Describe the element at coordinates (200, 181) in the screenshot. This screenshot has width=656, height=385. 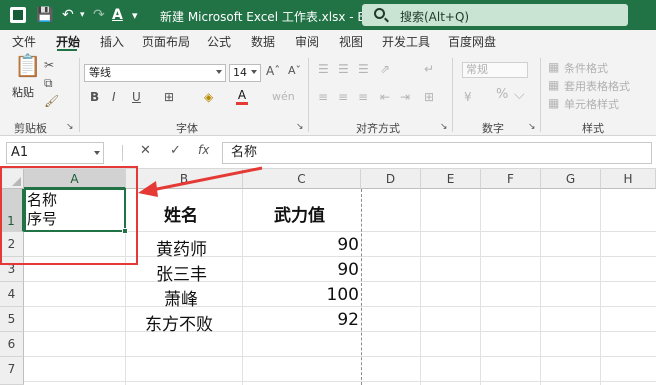
I see `annotation-arrow-icon` at that location.